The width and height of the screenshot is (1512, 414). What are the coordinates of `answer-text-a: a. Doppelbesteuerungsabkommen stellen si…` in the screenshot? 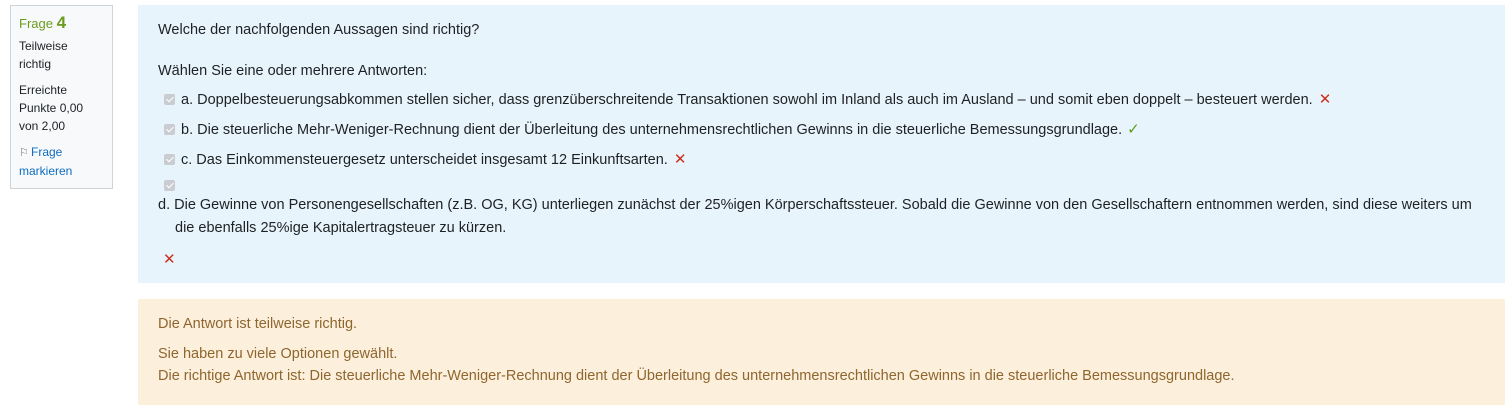 It's located at (747, 100).